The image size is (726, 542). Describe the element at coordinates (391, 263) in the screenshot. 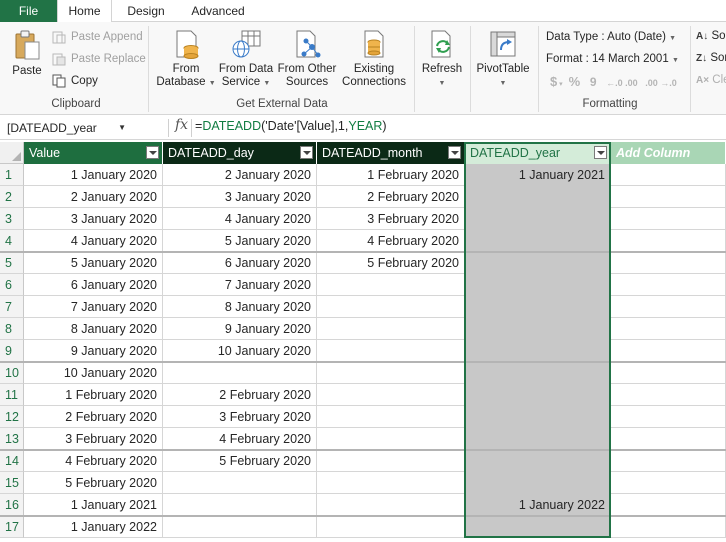

I see `table-cell: 5 February 2020` at that location.